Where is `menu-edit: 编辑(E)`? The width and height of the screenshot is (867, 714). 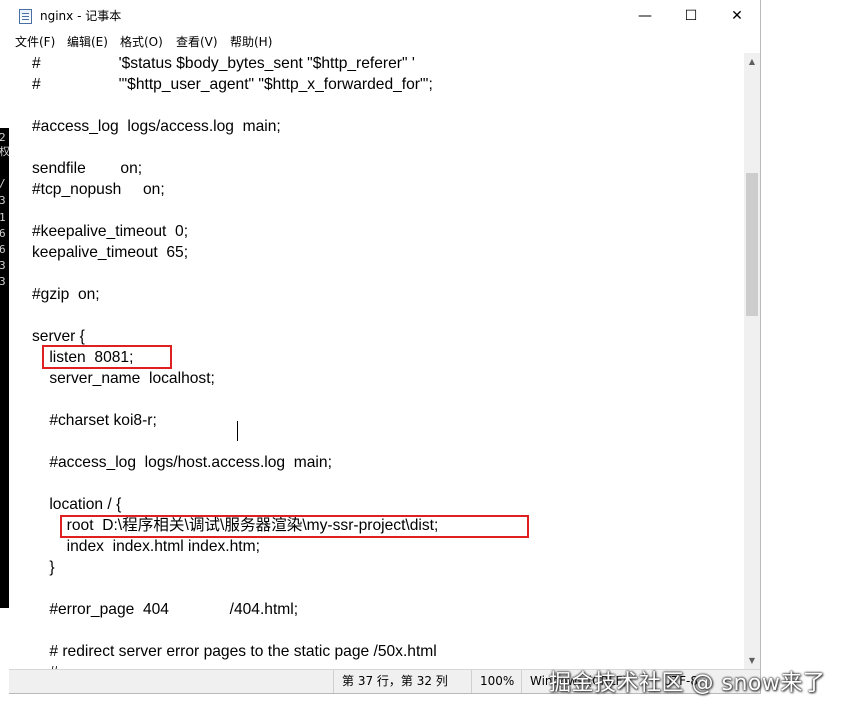 menu-edit: 编辑(E) is located at coordinates (87, 42).